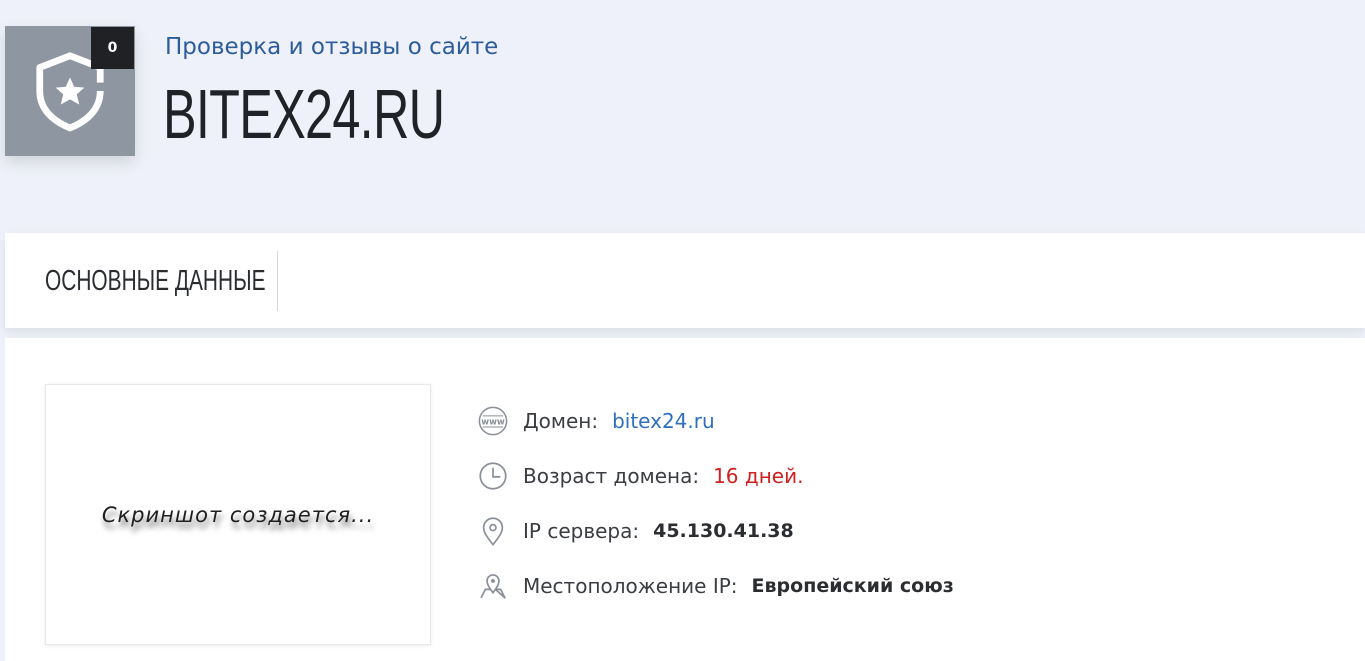 The image size is (1365, 661). What do you see at coordinates (630, 585) in the screenshot?
I see `ip-location-label: Местоположение IP:` at bounding box center [630, 585].